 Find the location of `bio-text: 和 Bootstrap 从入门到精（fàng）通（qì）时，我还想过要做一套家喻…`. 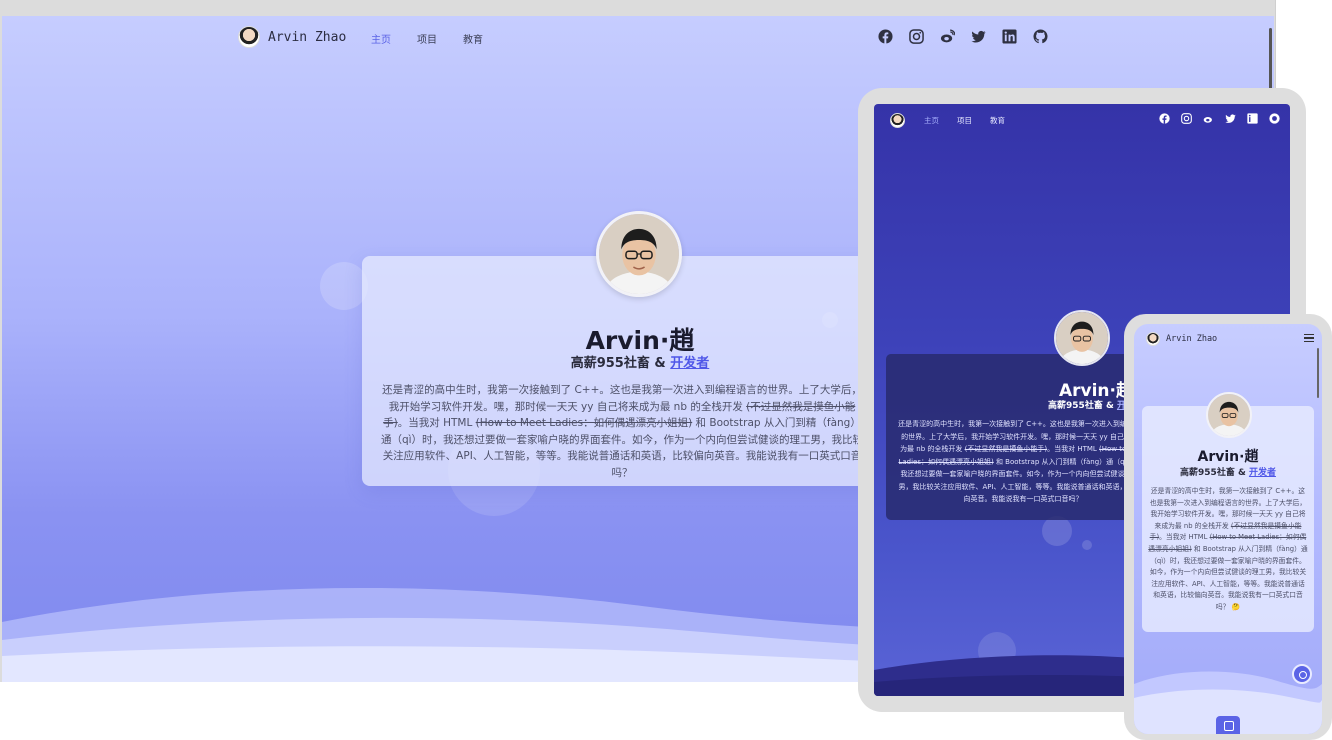

bio-text: 和 Bootstrap 从入门到精（fàng）通（qì）时，我还想过要做一套家喻… is located at coordinates (1228, 577).